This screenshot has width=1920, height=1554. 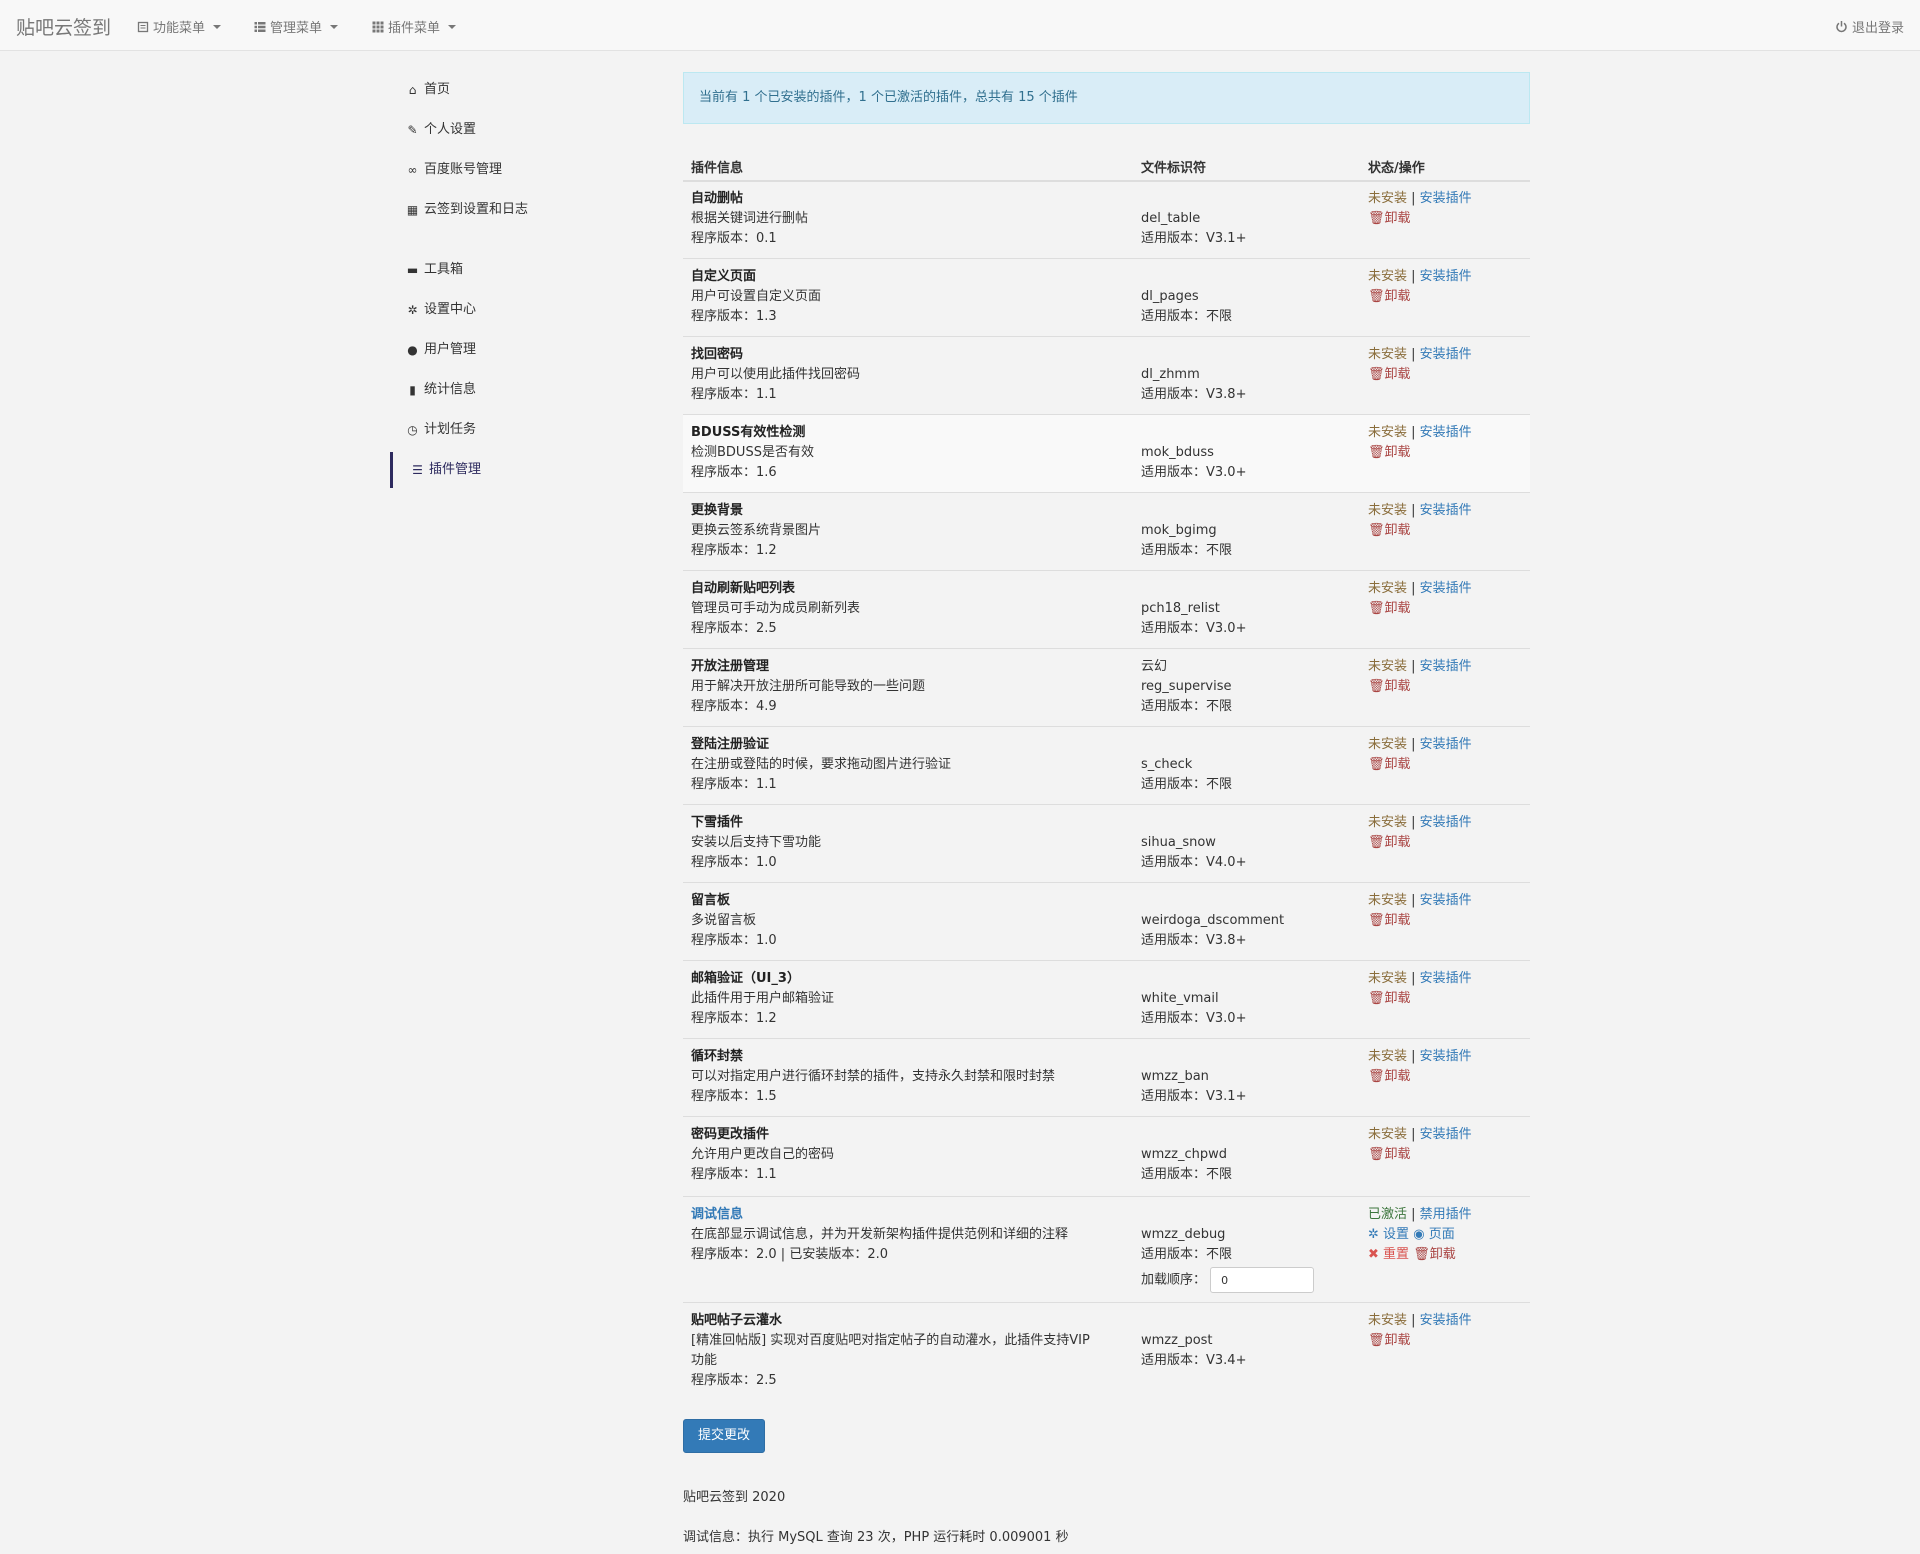 I want to click on sidebar-item-label: 插件管理, so click(x=455, y=469).